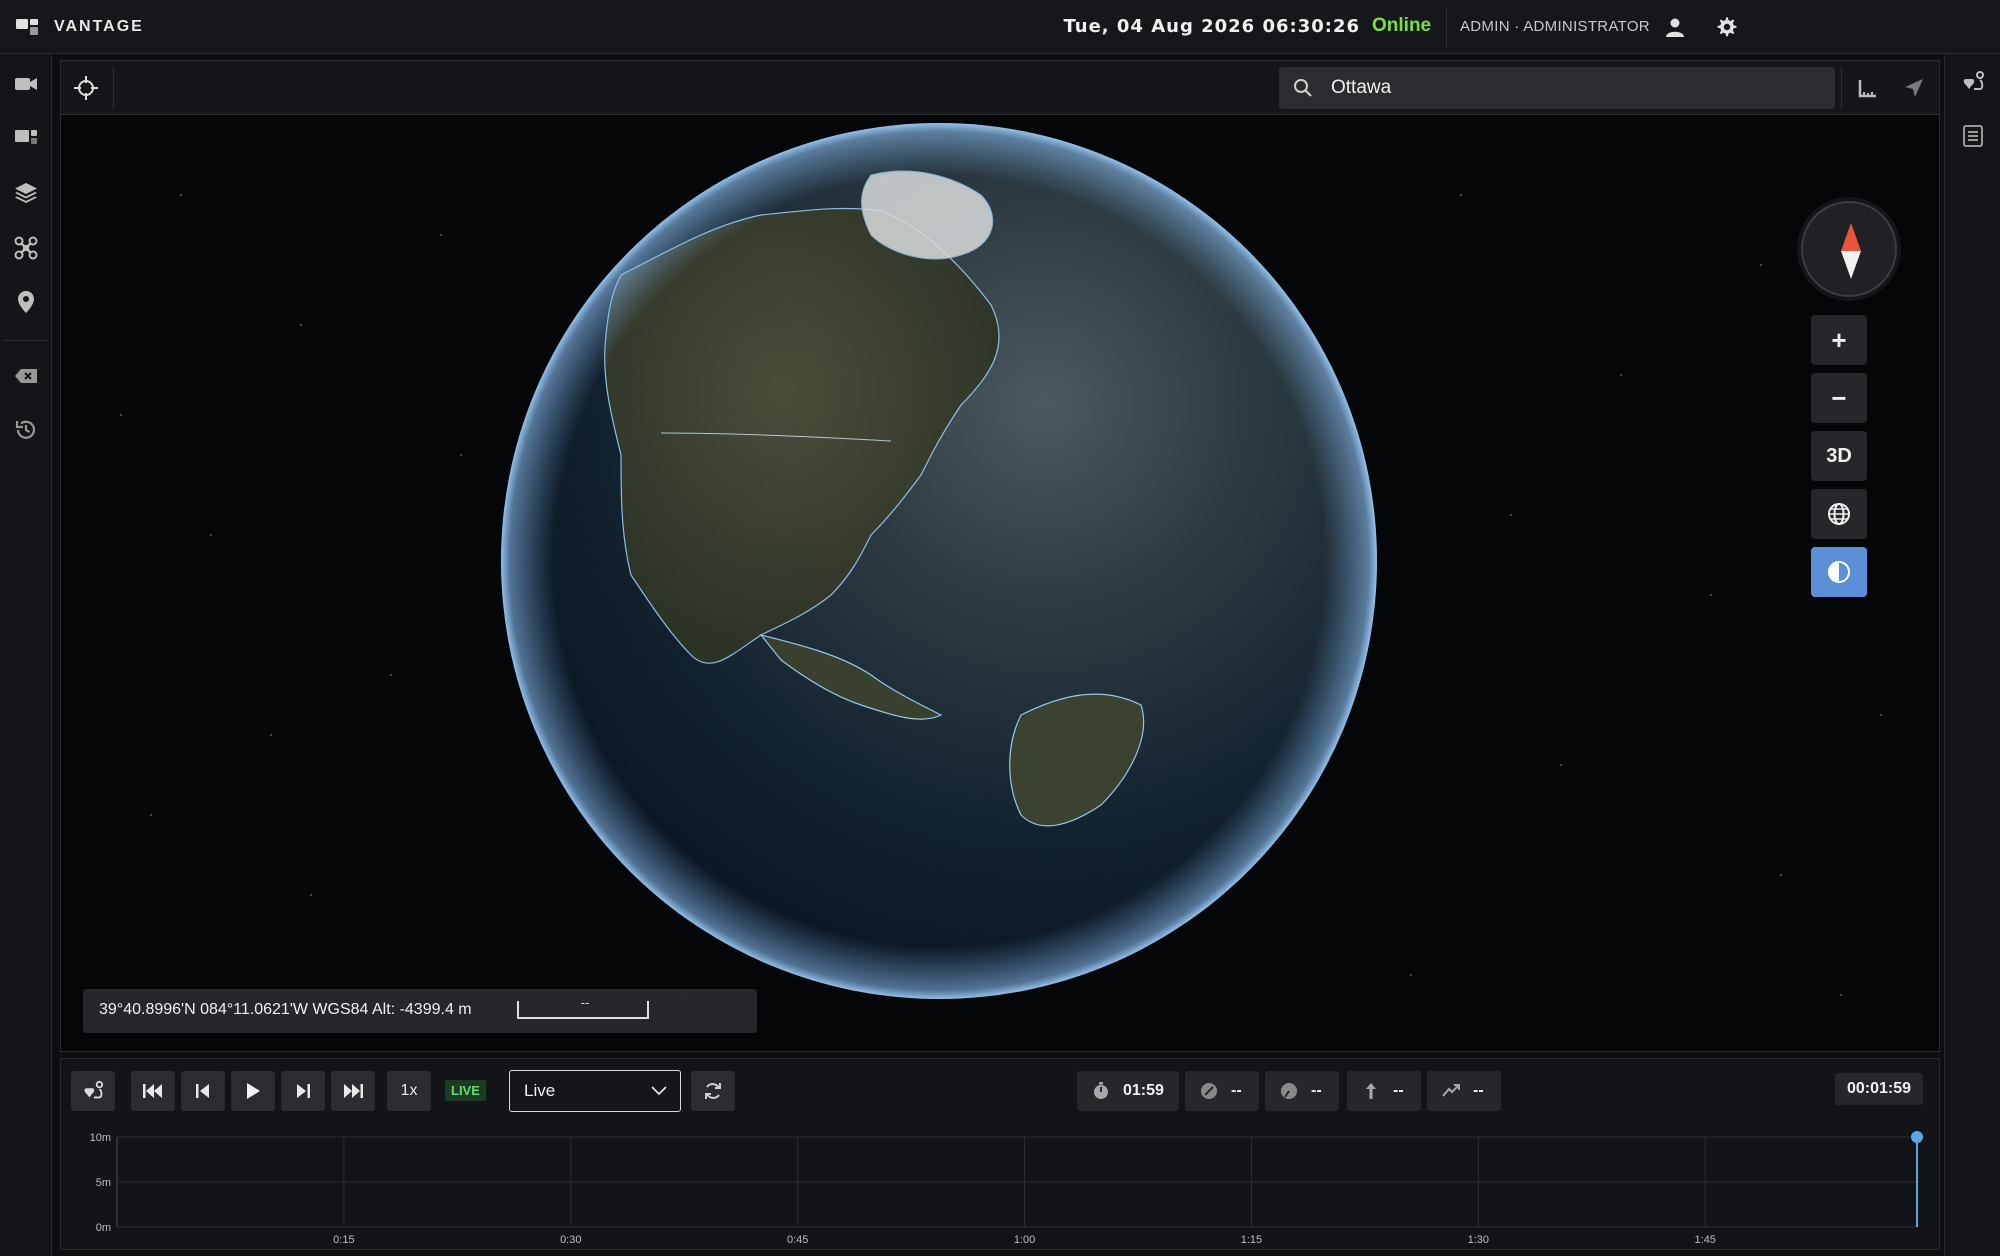  I want to click on scale-label: --, so click(585, 1002).